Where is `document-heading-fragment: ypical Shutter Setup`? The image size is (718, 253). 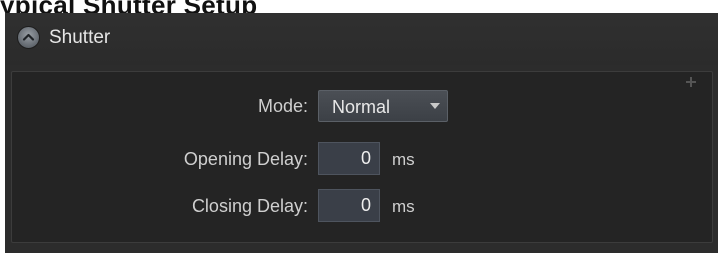
document-heading-fragment: ypical Shutter Setup is located at coordinates (359, 7).